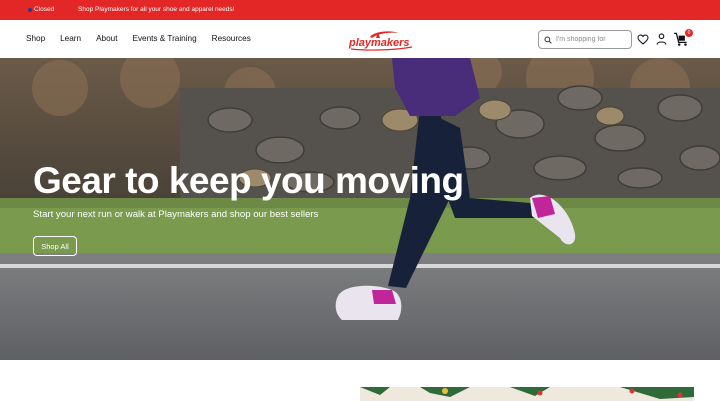 Image resolution: width=720 pixels, height=401 pixels. I want to click on search-input, so click(593, 39).